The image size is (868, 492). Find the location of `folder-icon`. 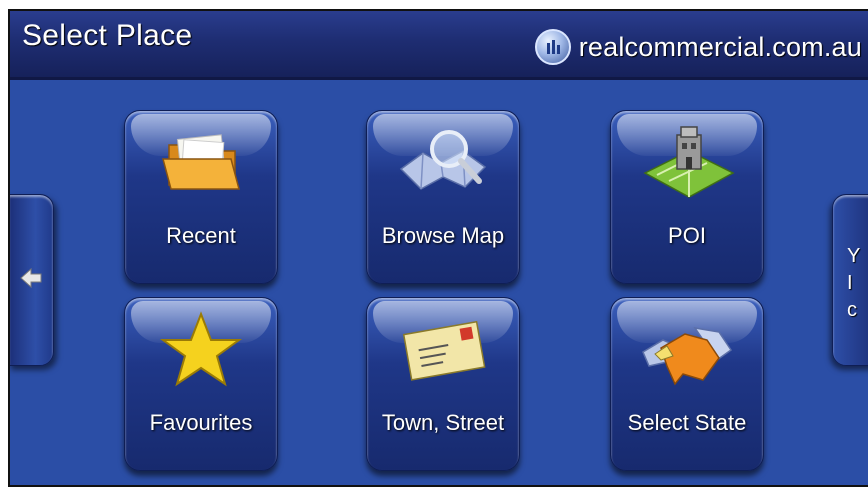

folder-icon is located at coordinates (201, 162).